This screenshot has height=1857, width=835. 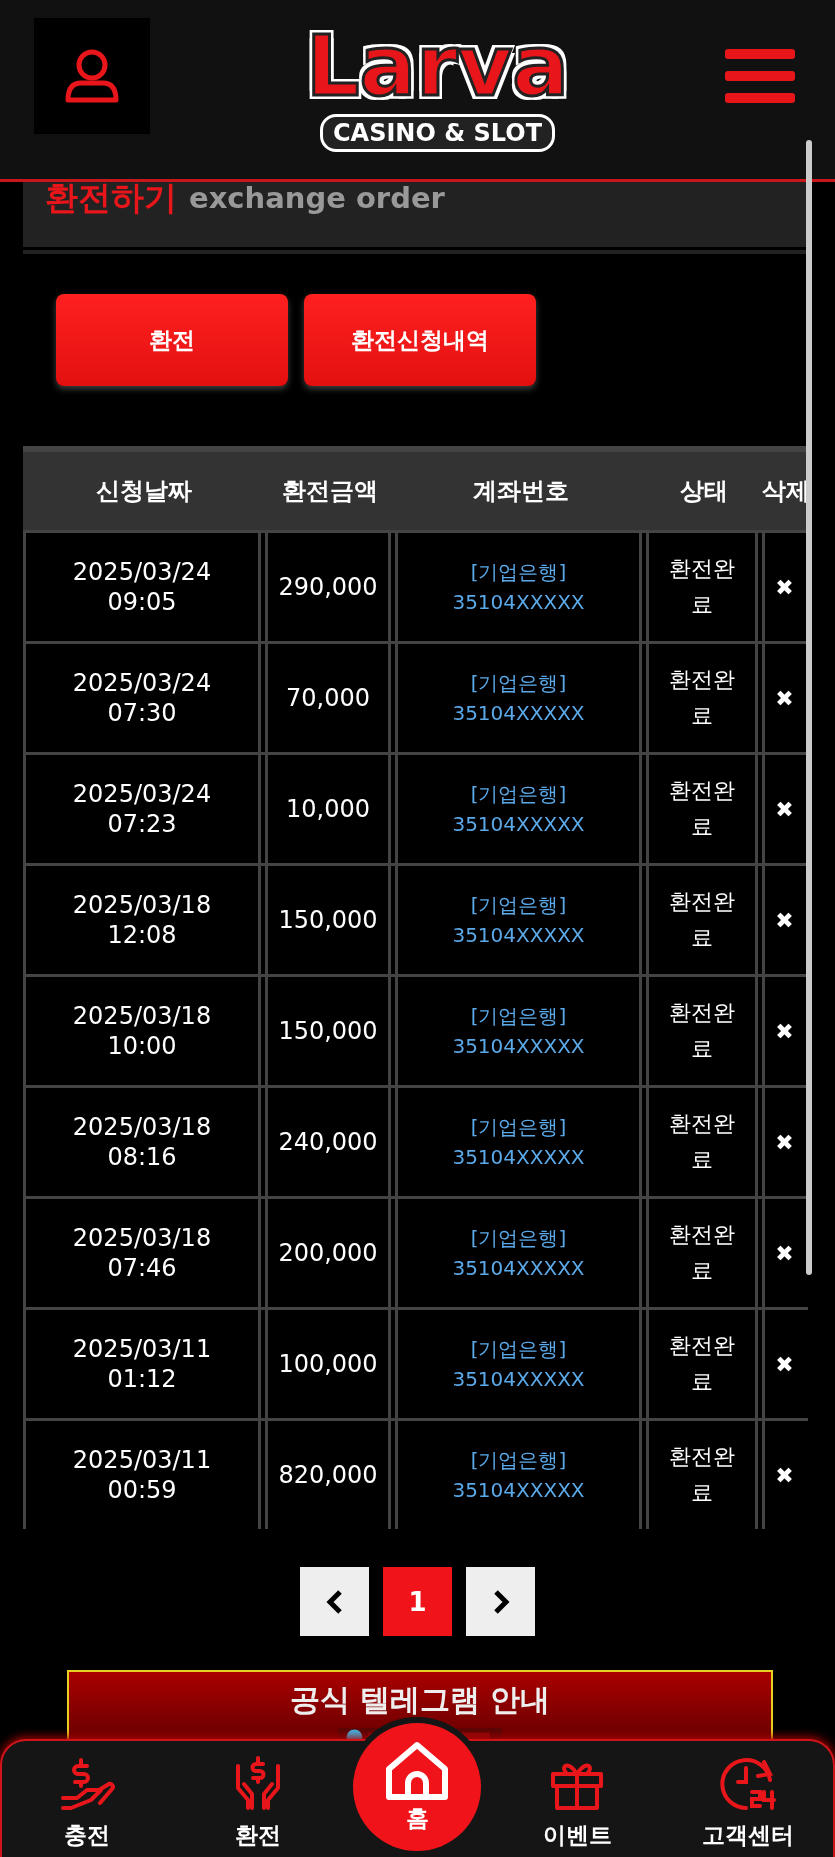 What do you see at coordinates (142, 587) in the screenshot?
I see `date-cell: 2025/03/24 09:05` at bounding box center [142, 587].